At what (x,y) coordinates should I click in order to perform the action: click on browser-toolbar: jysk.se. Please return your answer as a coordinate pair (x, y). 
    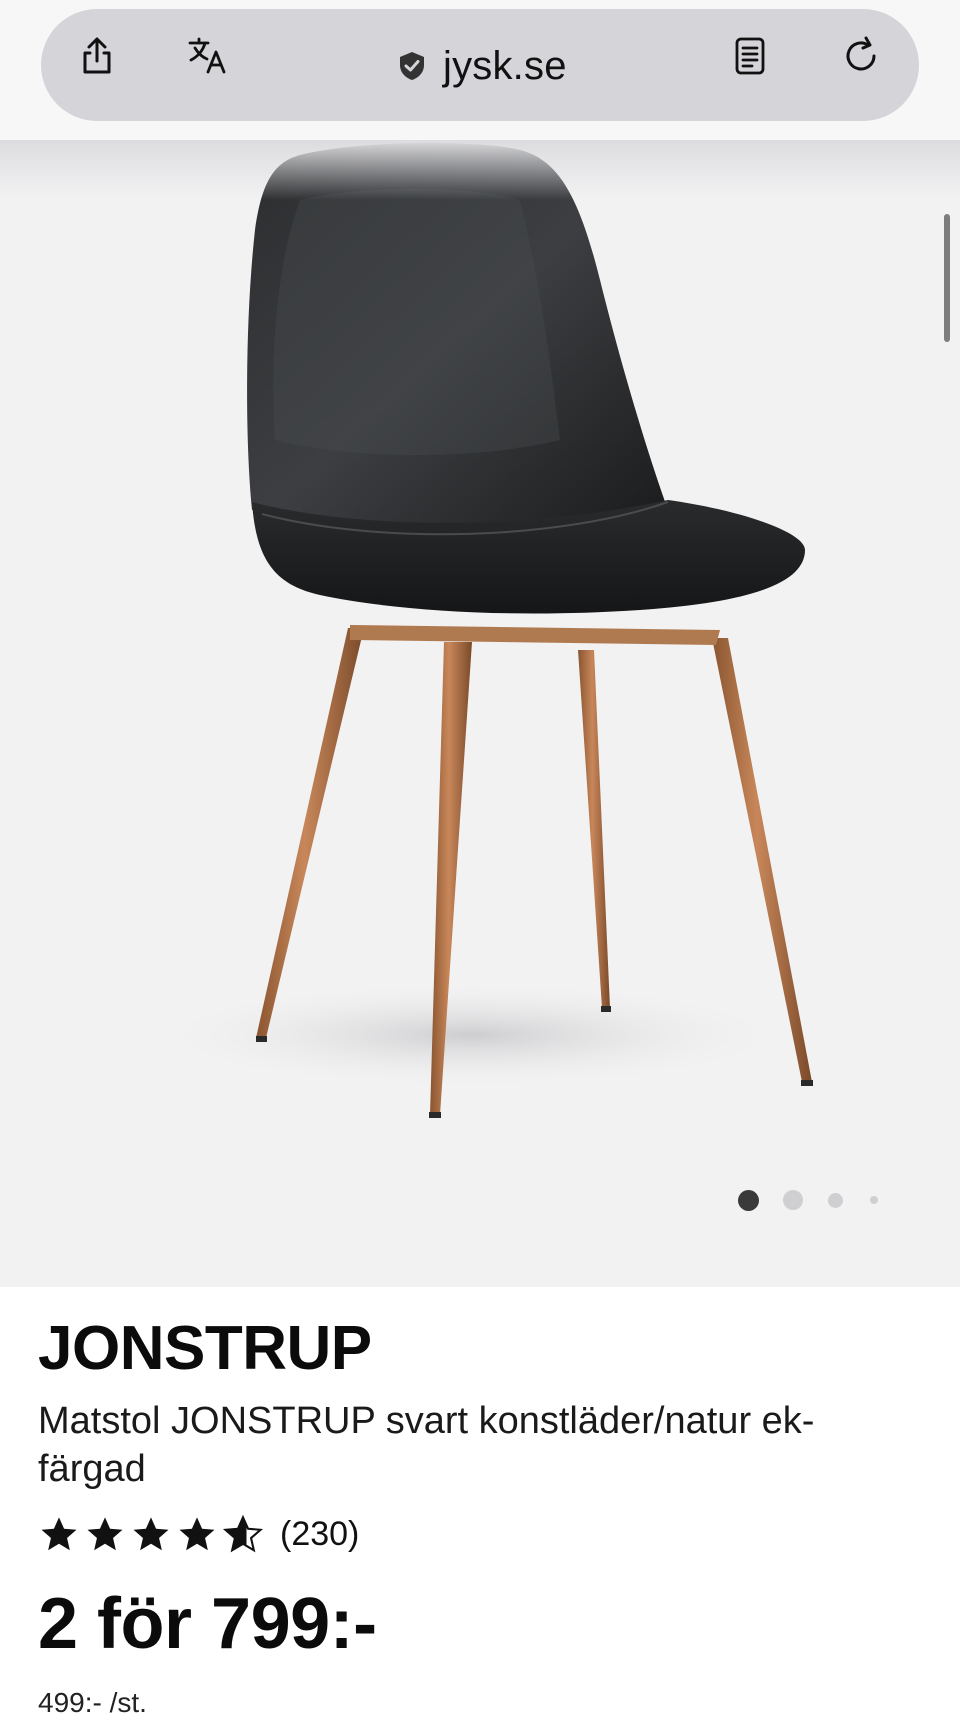
    Looking at the image, I should click on (480, 70).